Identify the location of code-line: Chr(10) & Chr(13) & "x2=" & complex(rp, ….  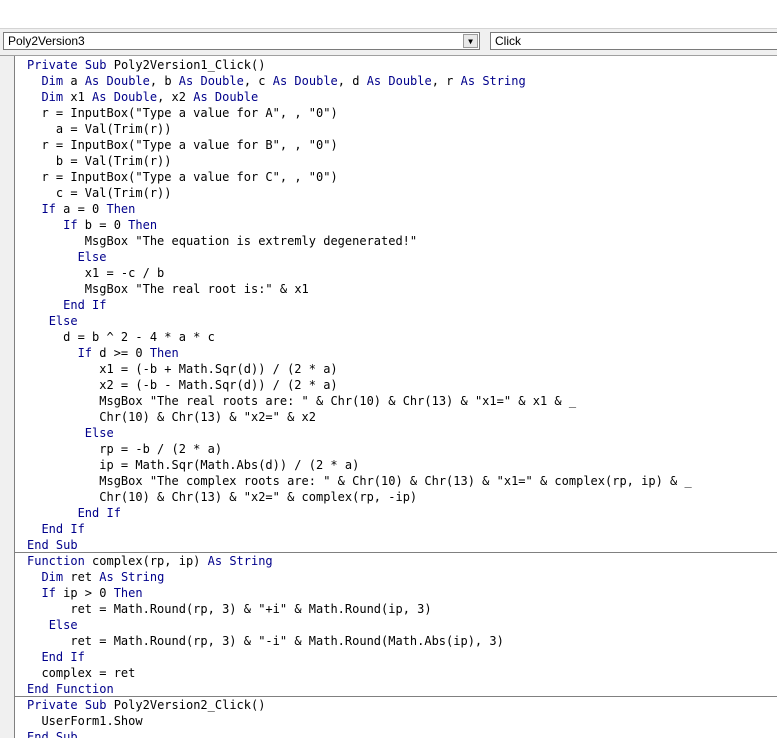
(396, 496).